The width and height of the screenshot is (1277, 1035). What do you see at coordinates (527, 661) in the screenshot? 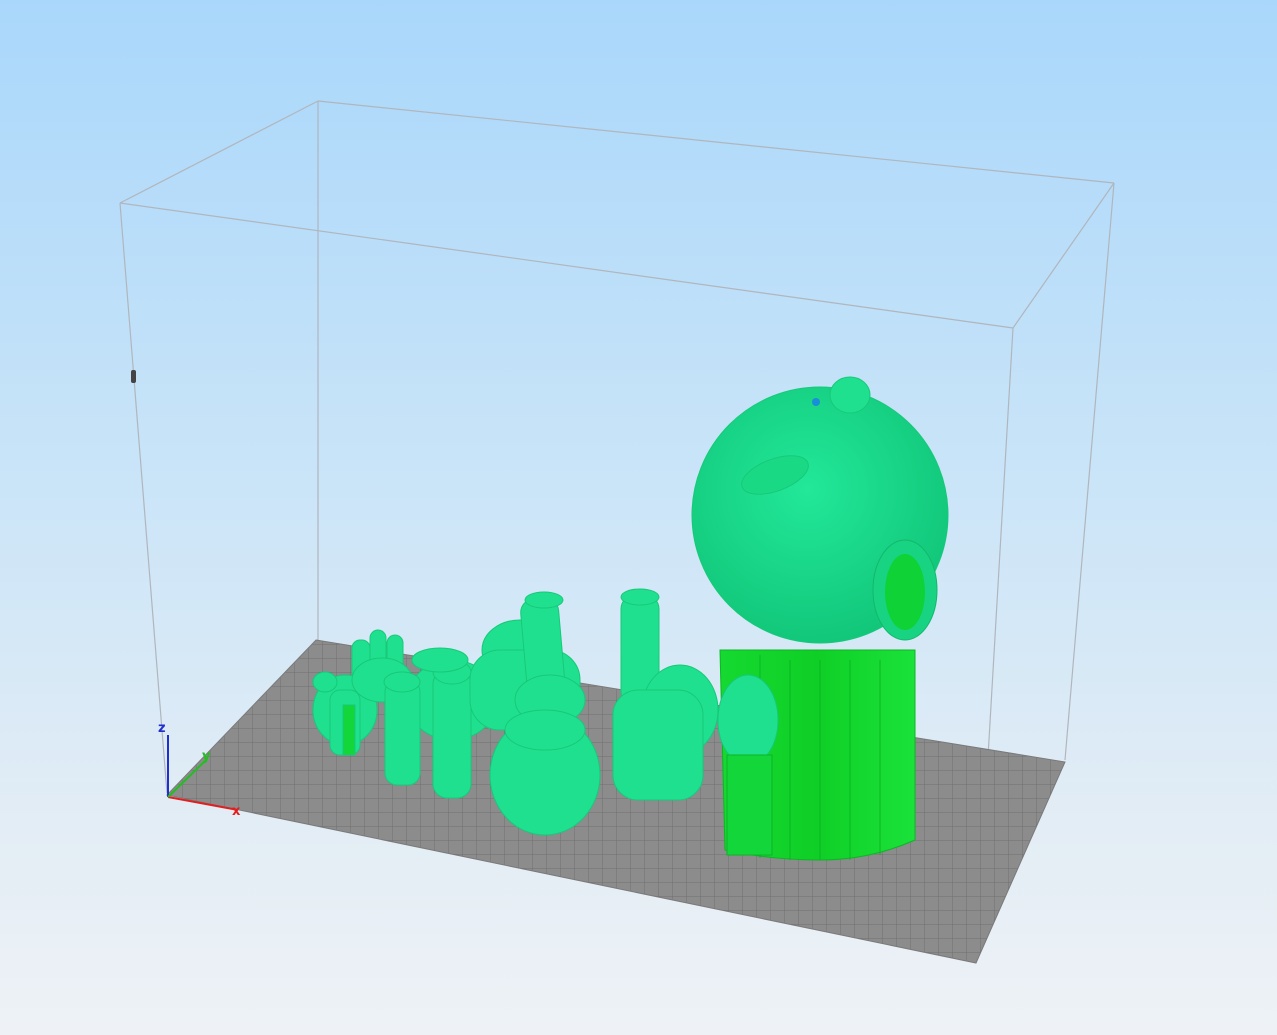
I see `model-torso-piece` at bounding box center [527, 661].